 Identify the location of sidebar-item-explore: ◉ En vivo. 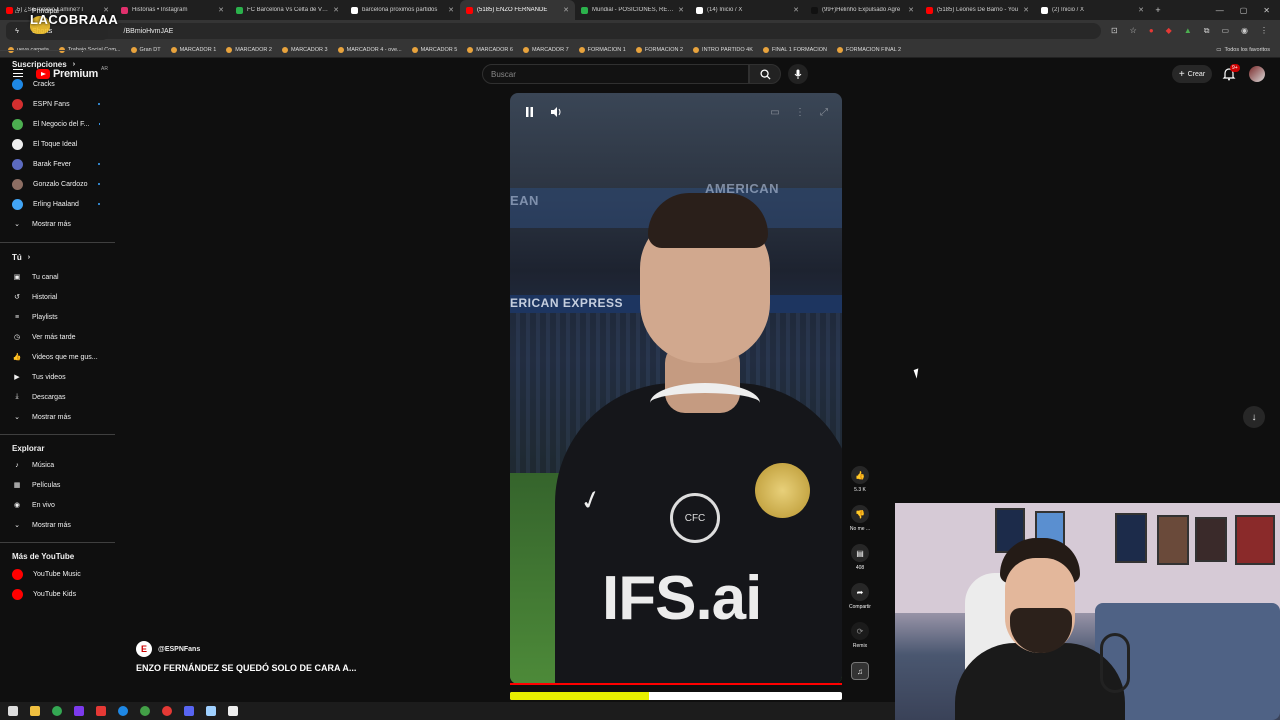
(57, 505).